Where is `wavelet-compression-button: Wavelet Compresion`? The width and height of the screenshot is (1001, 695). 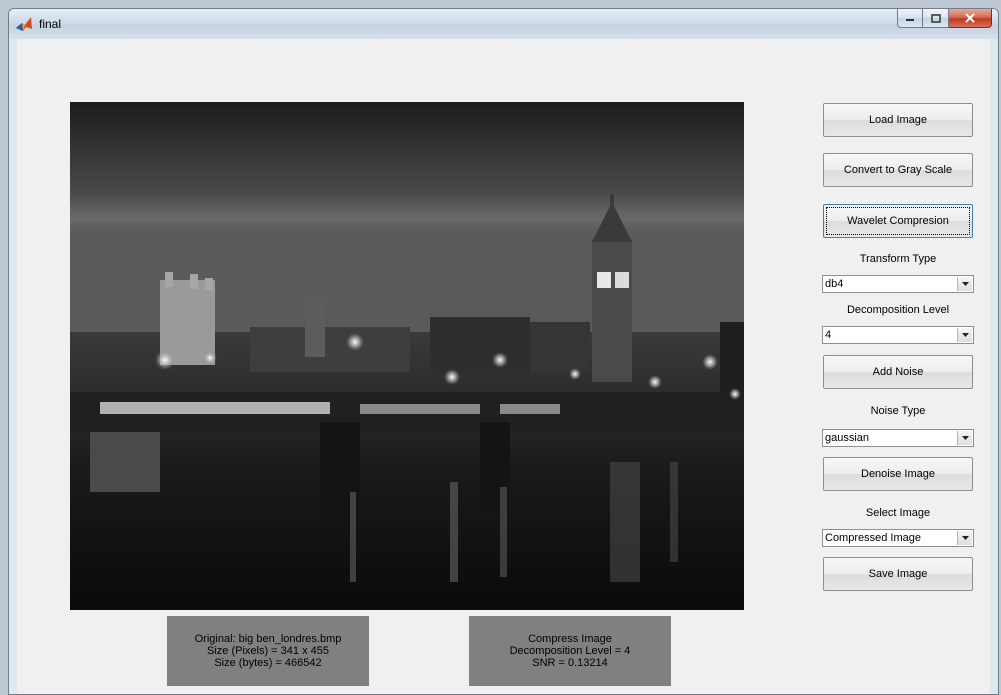 wavelet-compression-button: Wavelet Compresion is located at coordinates (898, 221).